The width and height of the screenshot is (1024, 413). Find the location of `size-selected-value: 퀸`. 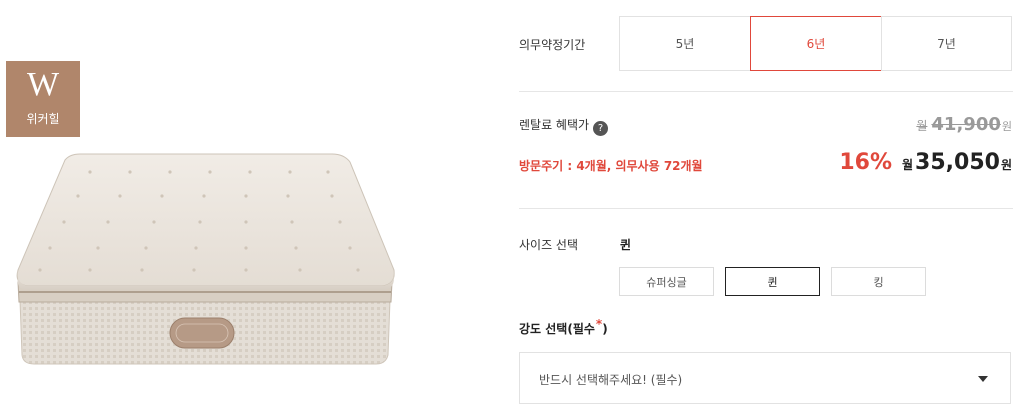

size-selected-value: 퀸 is located at coordinates (626, 245).